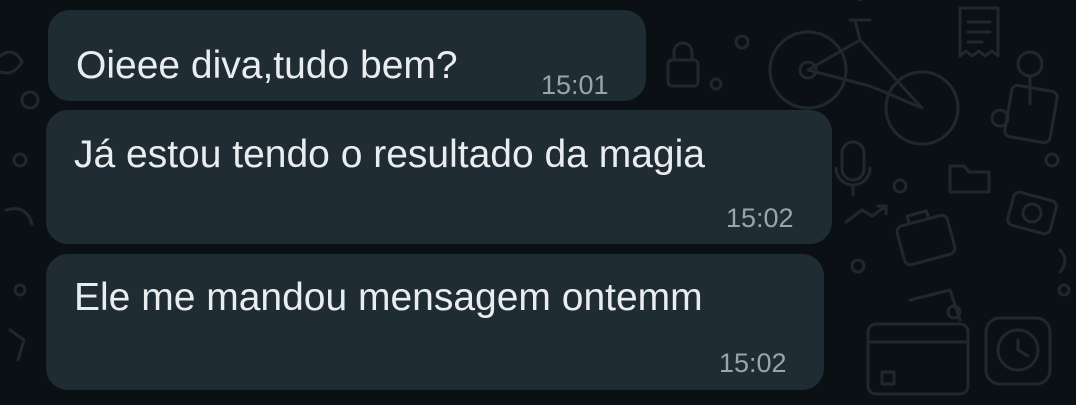 The width and height of the screenshot is (1076, 405). Describe the element at coordinates (389, 154) in the screenshot. I see `message-text: Já estou tendo o resultado da magia` at that location.